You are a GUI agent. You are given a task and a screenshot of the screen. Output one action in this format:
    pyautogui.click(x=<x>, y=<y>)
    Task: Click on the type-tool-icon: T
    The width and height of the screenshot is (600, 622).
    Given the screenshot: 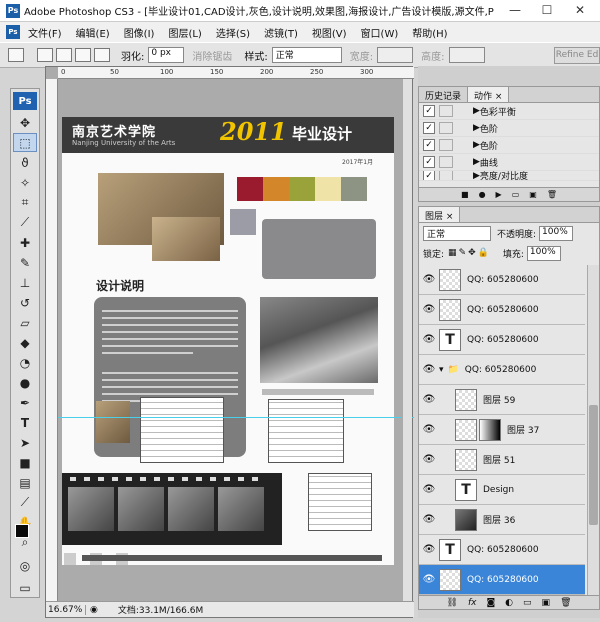 What is the action you would take?
    pyautogui.click(x=25, y=422)
    